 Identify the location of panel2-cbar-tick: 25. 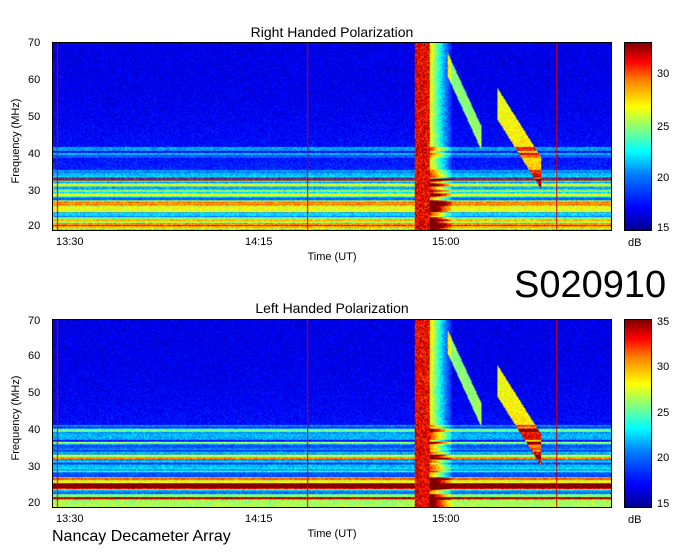
(663, 413).